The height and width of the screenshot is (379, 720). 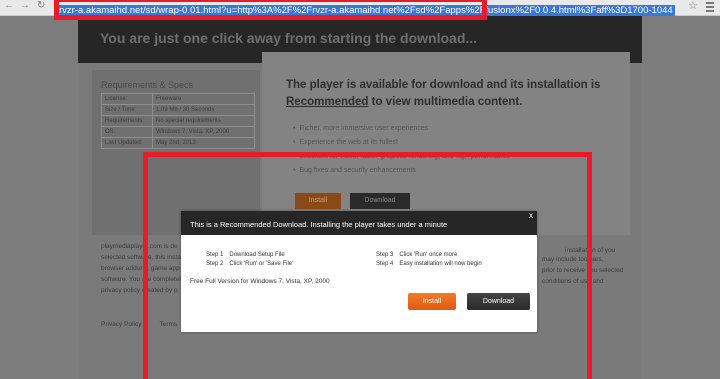 What do you see at coordinates (9, 6) in the screenshot?
I see `back-arrow-icon: ←` at bounding box center [9, 6].